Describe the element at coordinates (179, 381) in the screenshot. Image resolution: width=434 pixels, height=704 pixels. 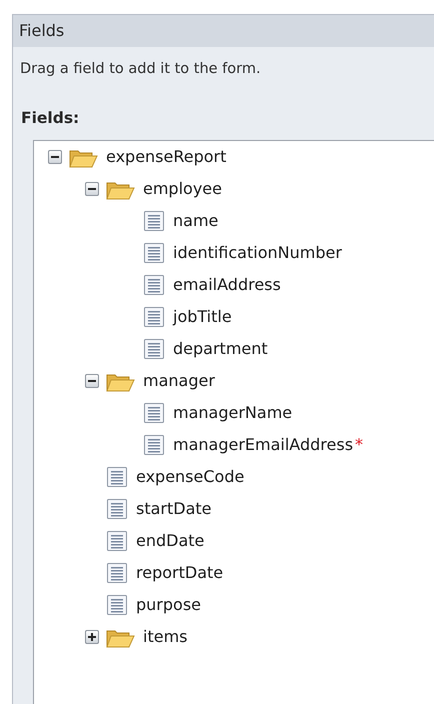
I see `group-name: manager` at that location.